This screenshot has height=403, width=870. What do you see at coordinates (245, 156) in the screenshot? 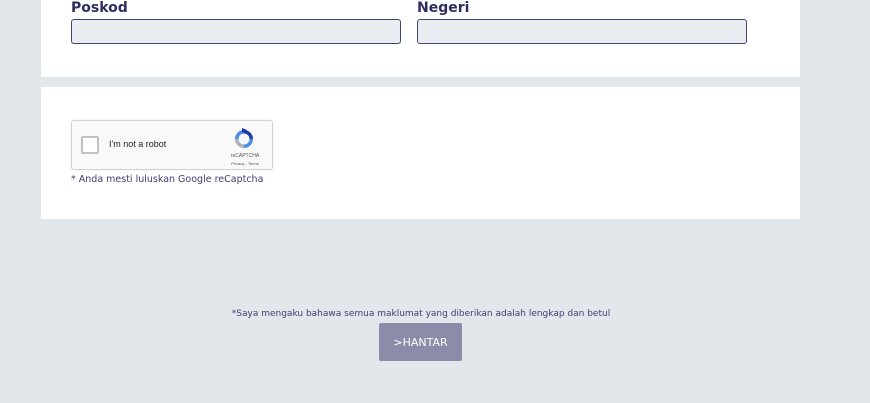
I see `recaptcha-brand: reCAPTCHA` at bounding box center [245, 156].